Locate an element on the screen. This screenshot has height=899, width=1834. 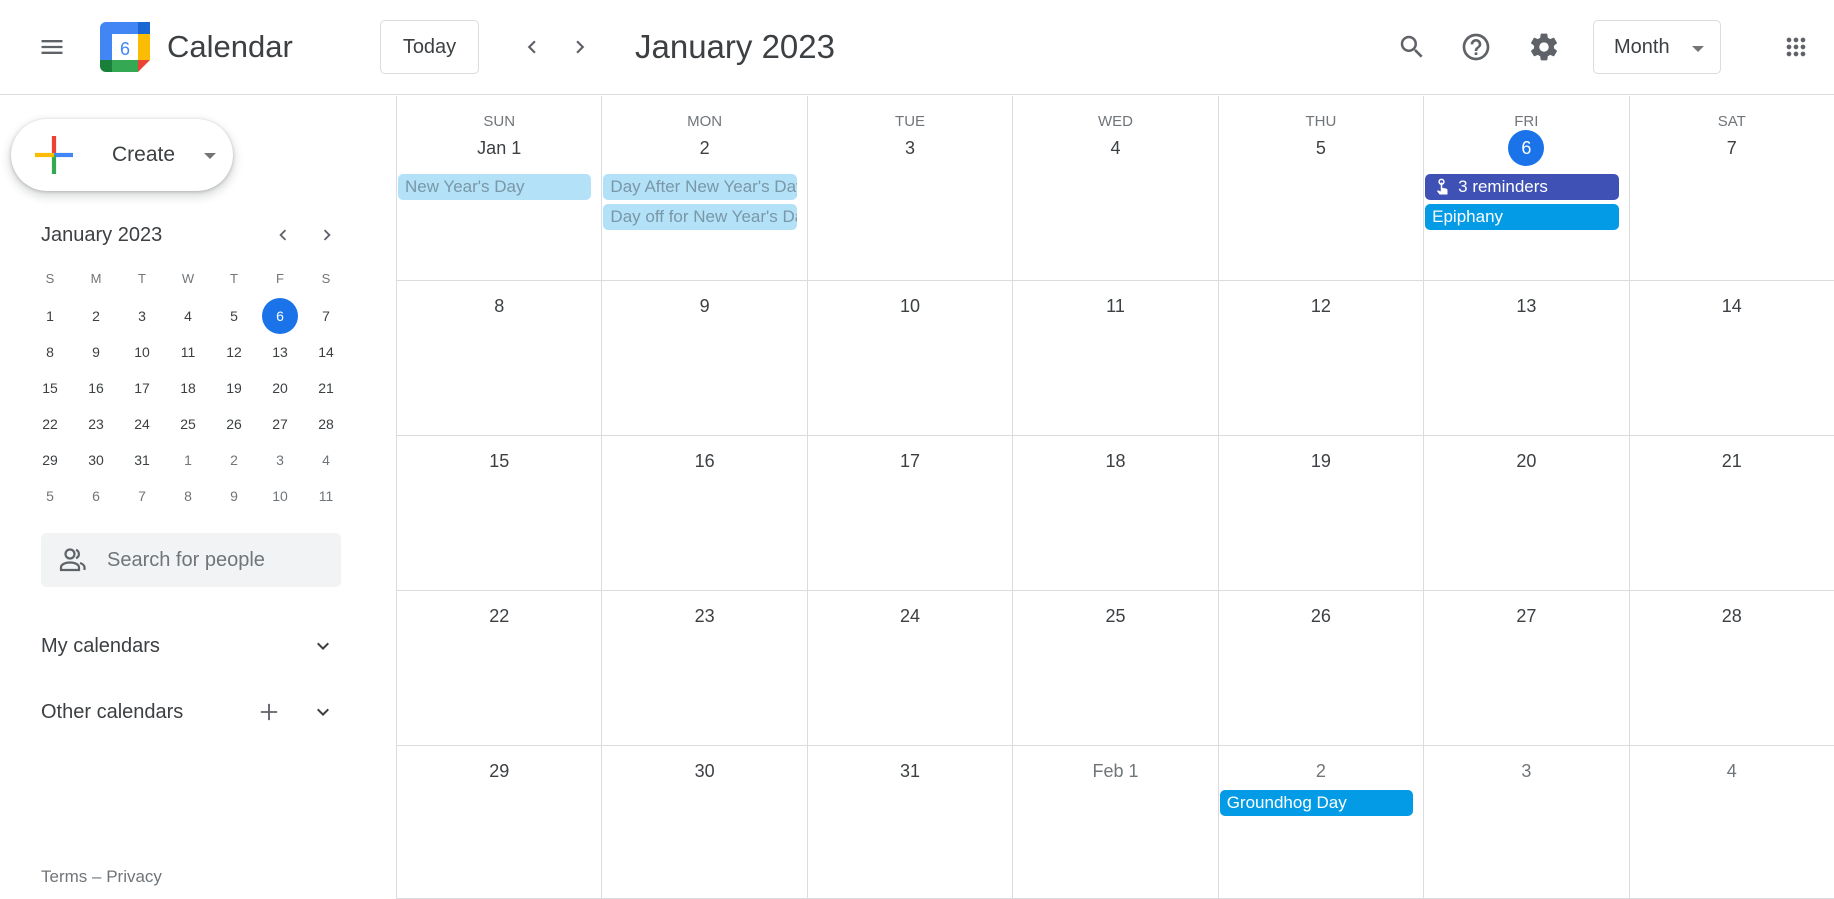
day-cell: 22 is located at coordinates (500, 668).